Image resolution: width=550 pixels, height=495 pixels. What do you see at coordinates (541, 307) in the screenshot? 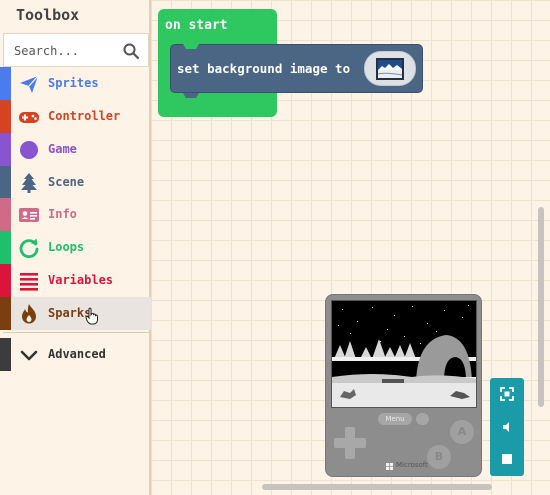
I see `workspace-vertical-scrollbar` at bounding box center [541, 307].